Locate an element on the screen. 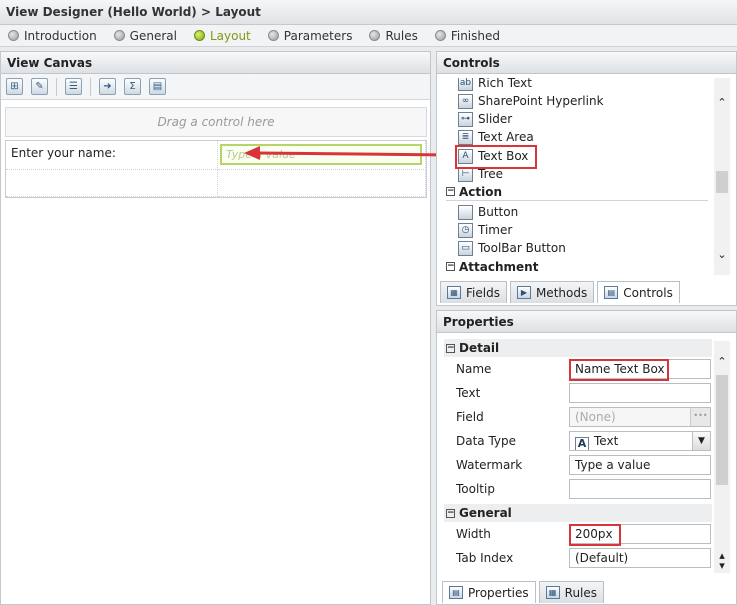  control-text-box: A Text Box is located at coordinates (493, 156).